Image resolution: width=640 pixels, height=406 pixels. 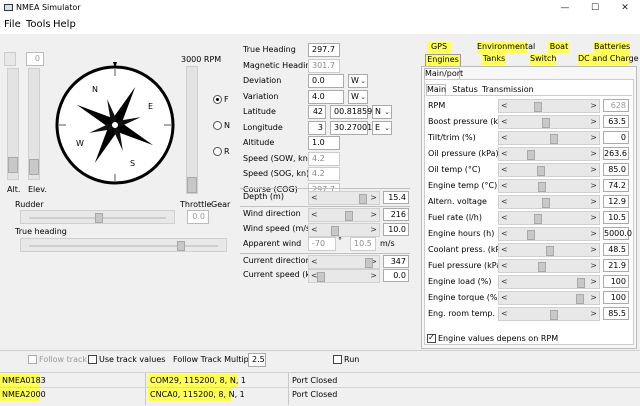 What do you see at coordinates (99, 218) in the screenshot?
I see `rudder-slider-thumb` at bounding box center [99, 218].